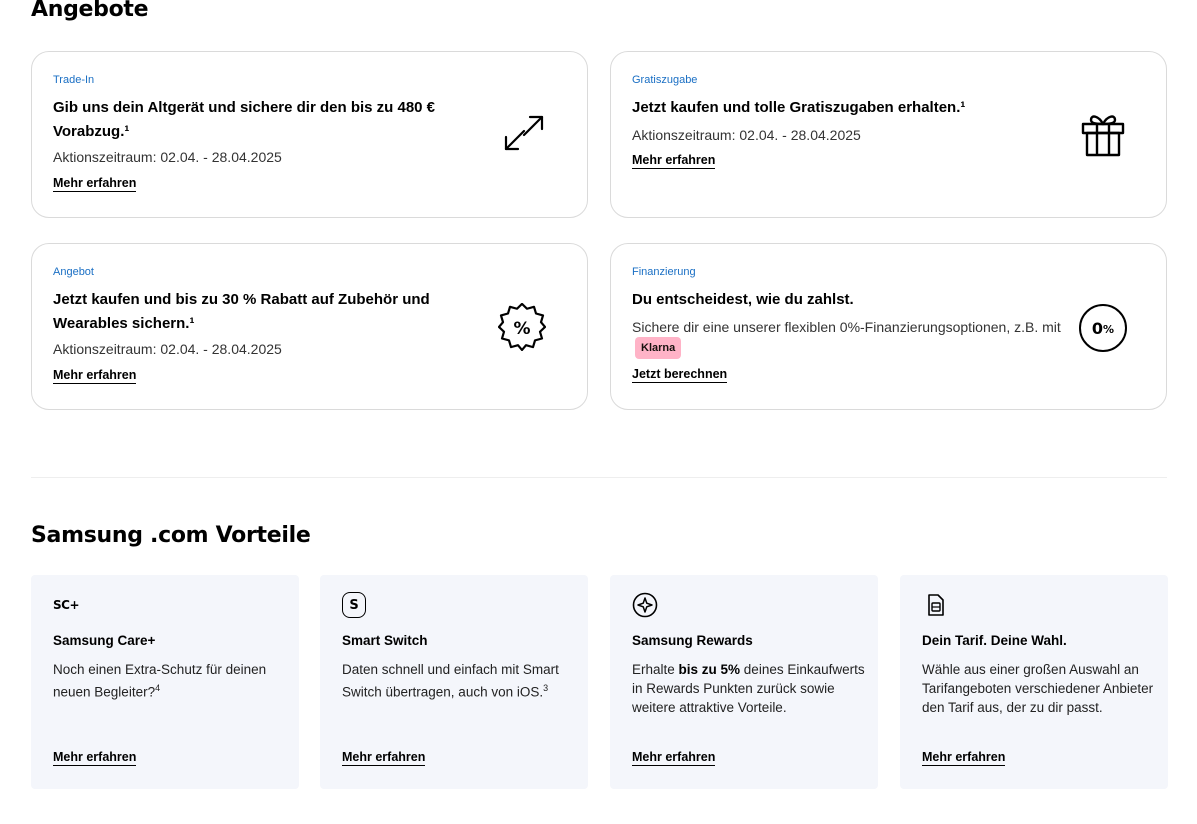 The width and height of the screenshot is (1197, 824). What do you see at coordinates (743, 299) in the screenshot?
I see `offer-headline: Du entscheidest, wie du zahlst.` at bounding box center [743, 299].